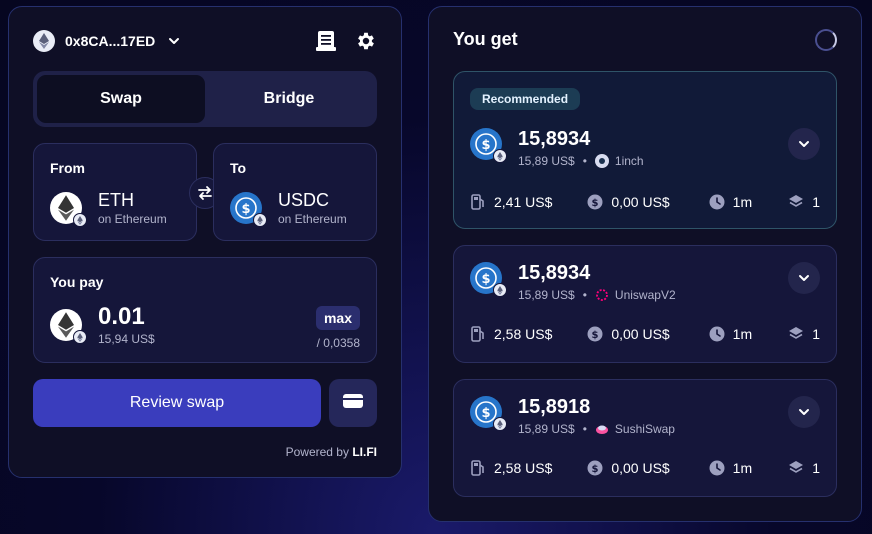 Image resolution: width=872 pixels, height=534 pixels. What do you see at coordinates (205, 310) in the screenshot?
I see `pay-card: You pay 0.01 15,94 US$ max / 0,0358` at bounding box center [205, 310].